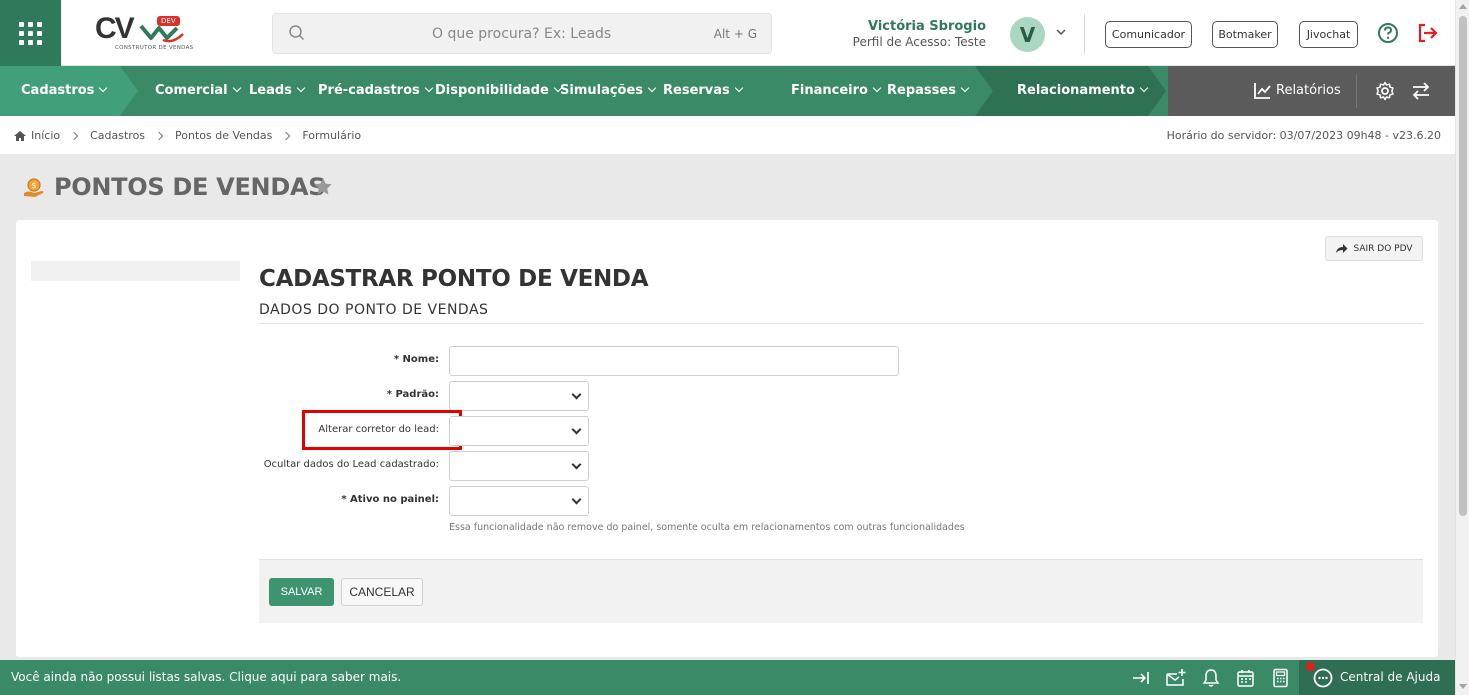  What do you see at coordinates (1245, 34) in the screenshot?
I see `botmaker-button: Botmaker` at bounding box center [1245, 34].